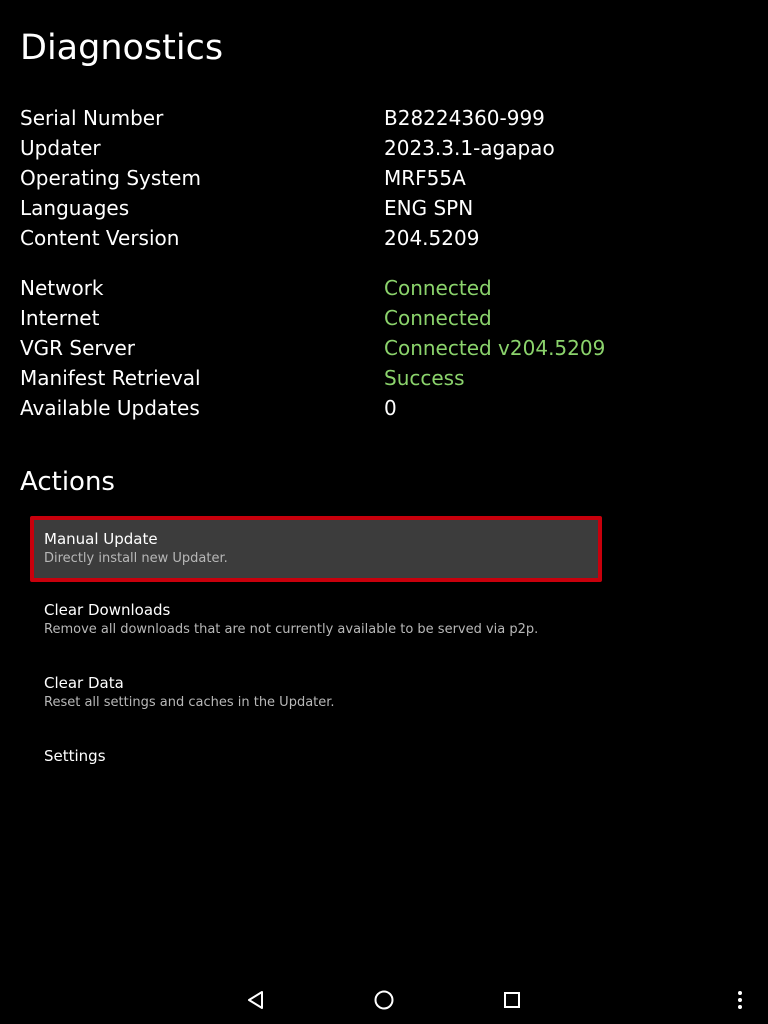  Describe the element at coordinates (370, 318) in the screenshot. I see `info-row-internet: Internet Connected` at that location.